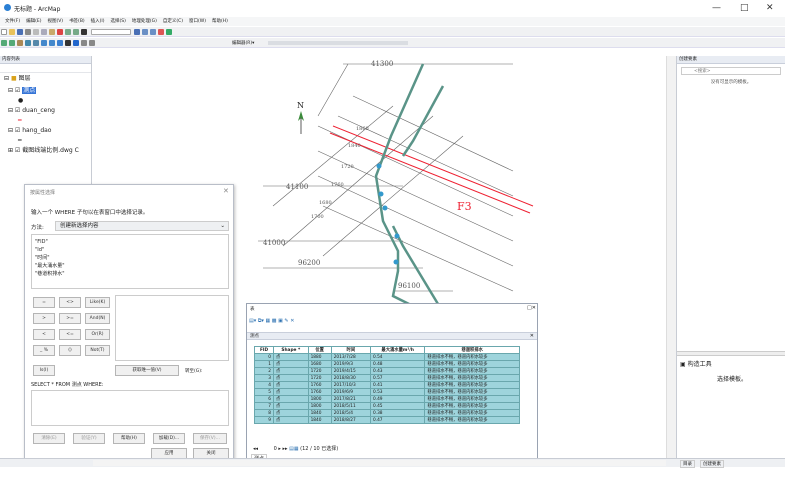 This screenshot has height=497, width=785. I want to click on open-icon, so click(12, 32).